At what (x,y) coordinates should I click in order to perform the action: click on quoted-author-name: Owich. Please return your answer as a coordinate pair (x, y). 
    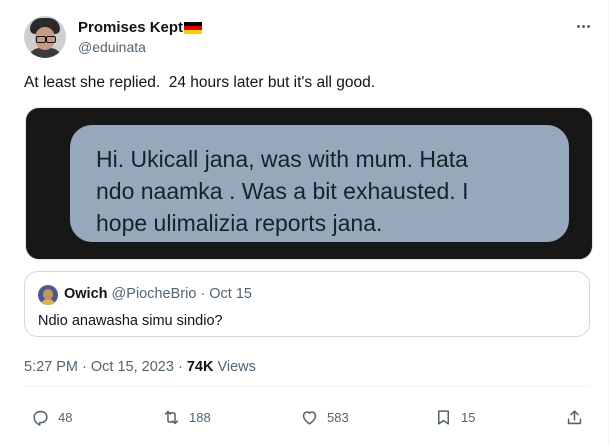
    Looking at the image, I should click on (86, 294).